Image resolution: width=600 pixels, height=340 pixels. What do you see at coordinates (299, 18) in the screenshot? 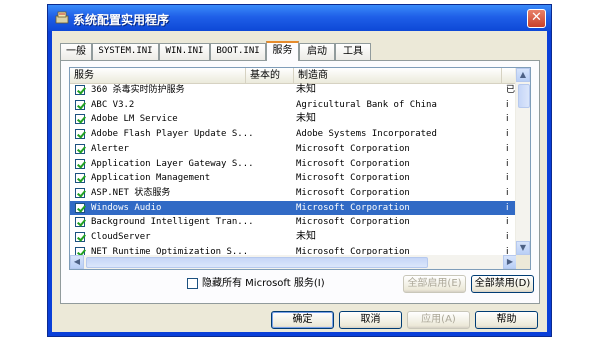
I see `title-bar: 系统配置实用程序 ✕` at bounding box center [299, 18].